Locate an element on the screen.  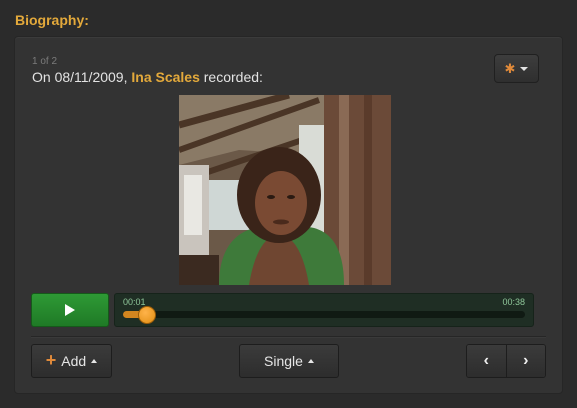
current-time: 00:01 is located at coordinates (134, 302).